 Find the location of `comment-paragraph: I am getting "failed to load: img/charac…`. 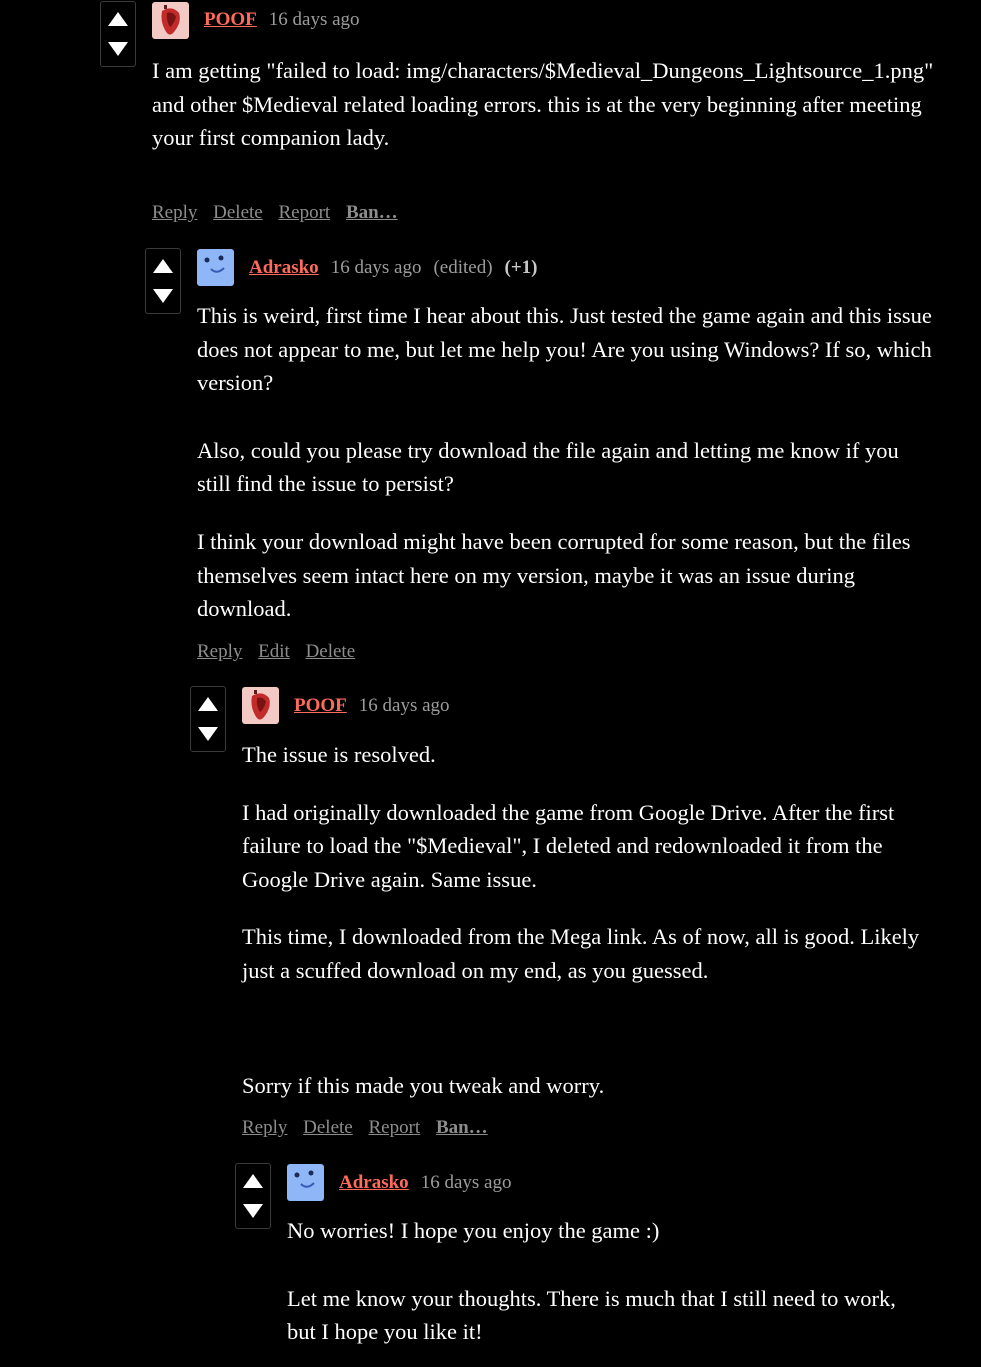

comment-paragraph: I am getting "failed to load: img/charac… is located at coordinates (543, 104).